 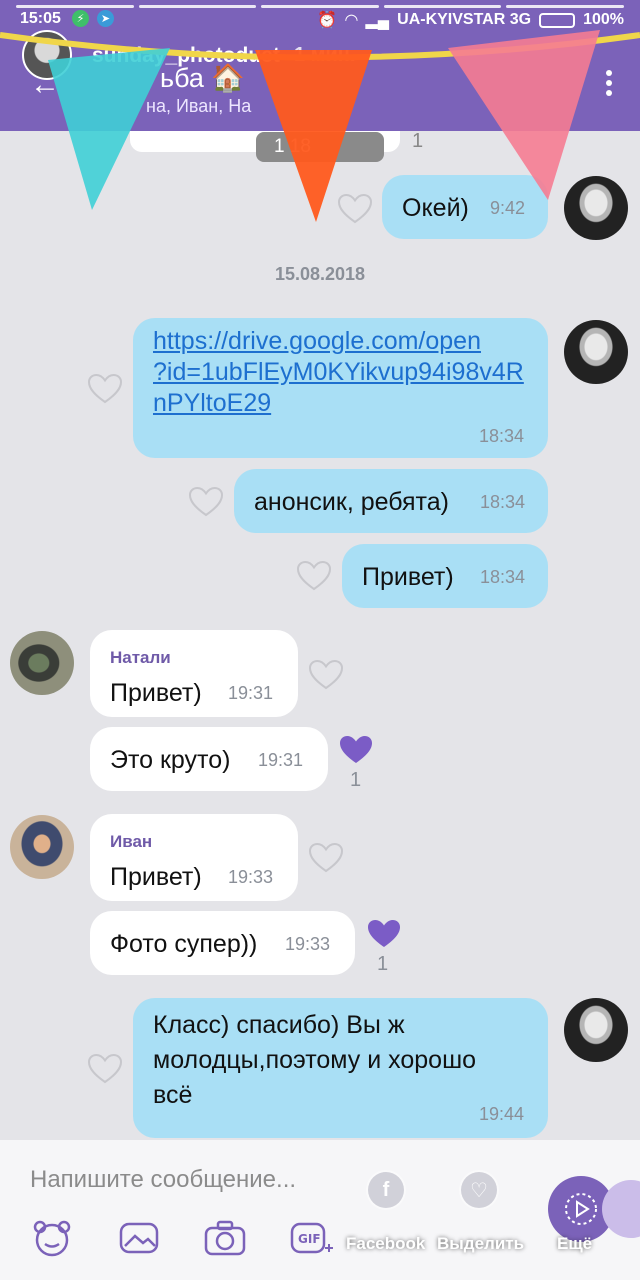 What do you see at coordinates (279, 1025) in the screenshot?
I see `message-line: Класс) спасибо) Вы ж` at bounding box center [279, 1025].